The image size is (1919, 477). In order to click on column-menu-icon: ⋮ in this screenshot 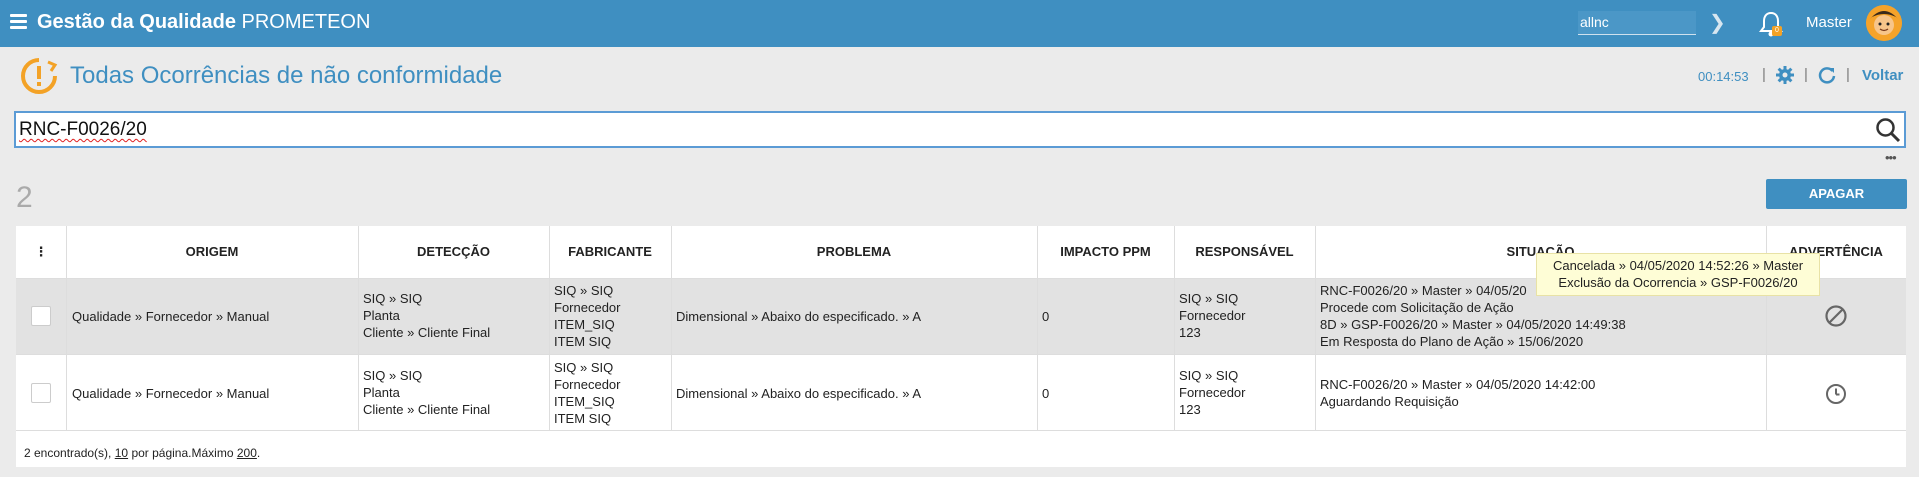, I will do `click(41, 252)`.